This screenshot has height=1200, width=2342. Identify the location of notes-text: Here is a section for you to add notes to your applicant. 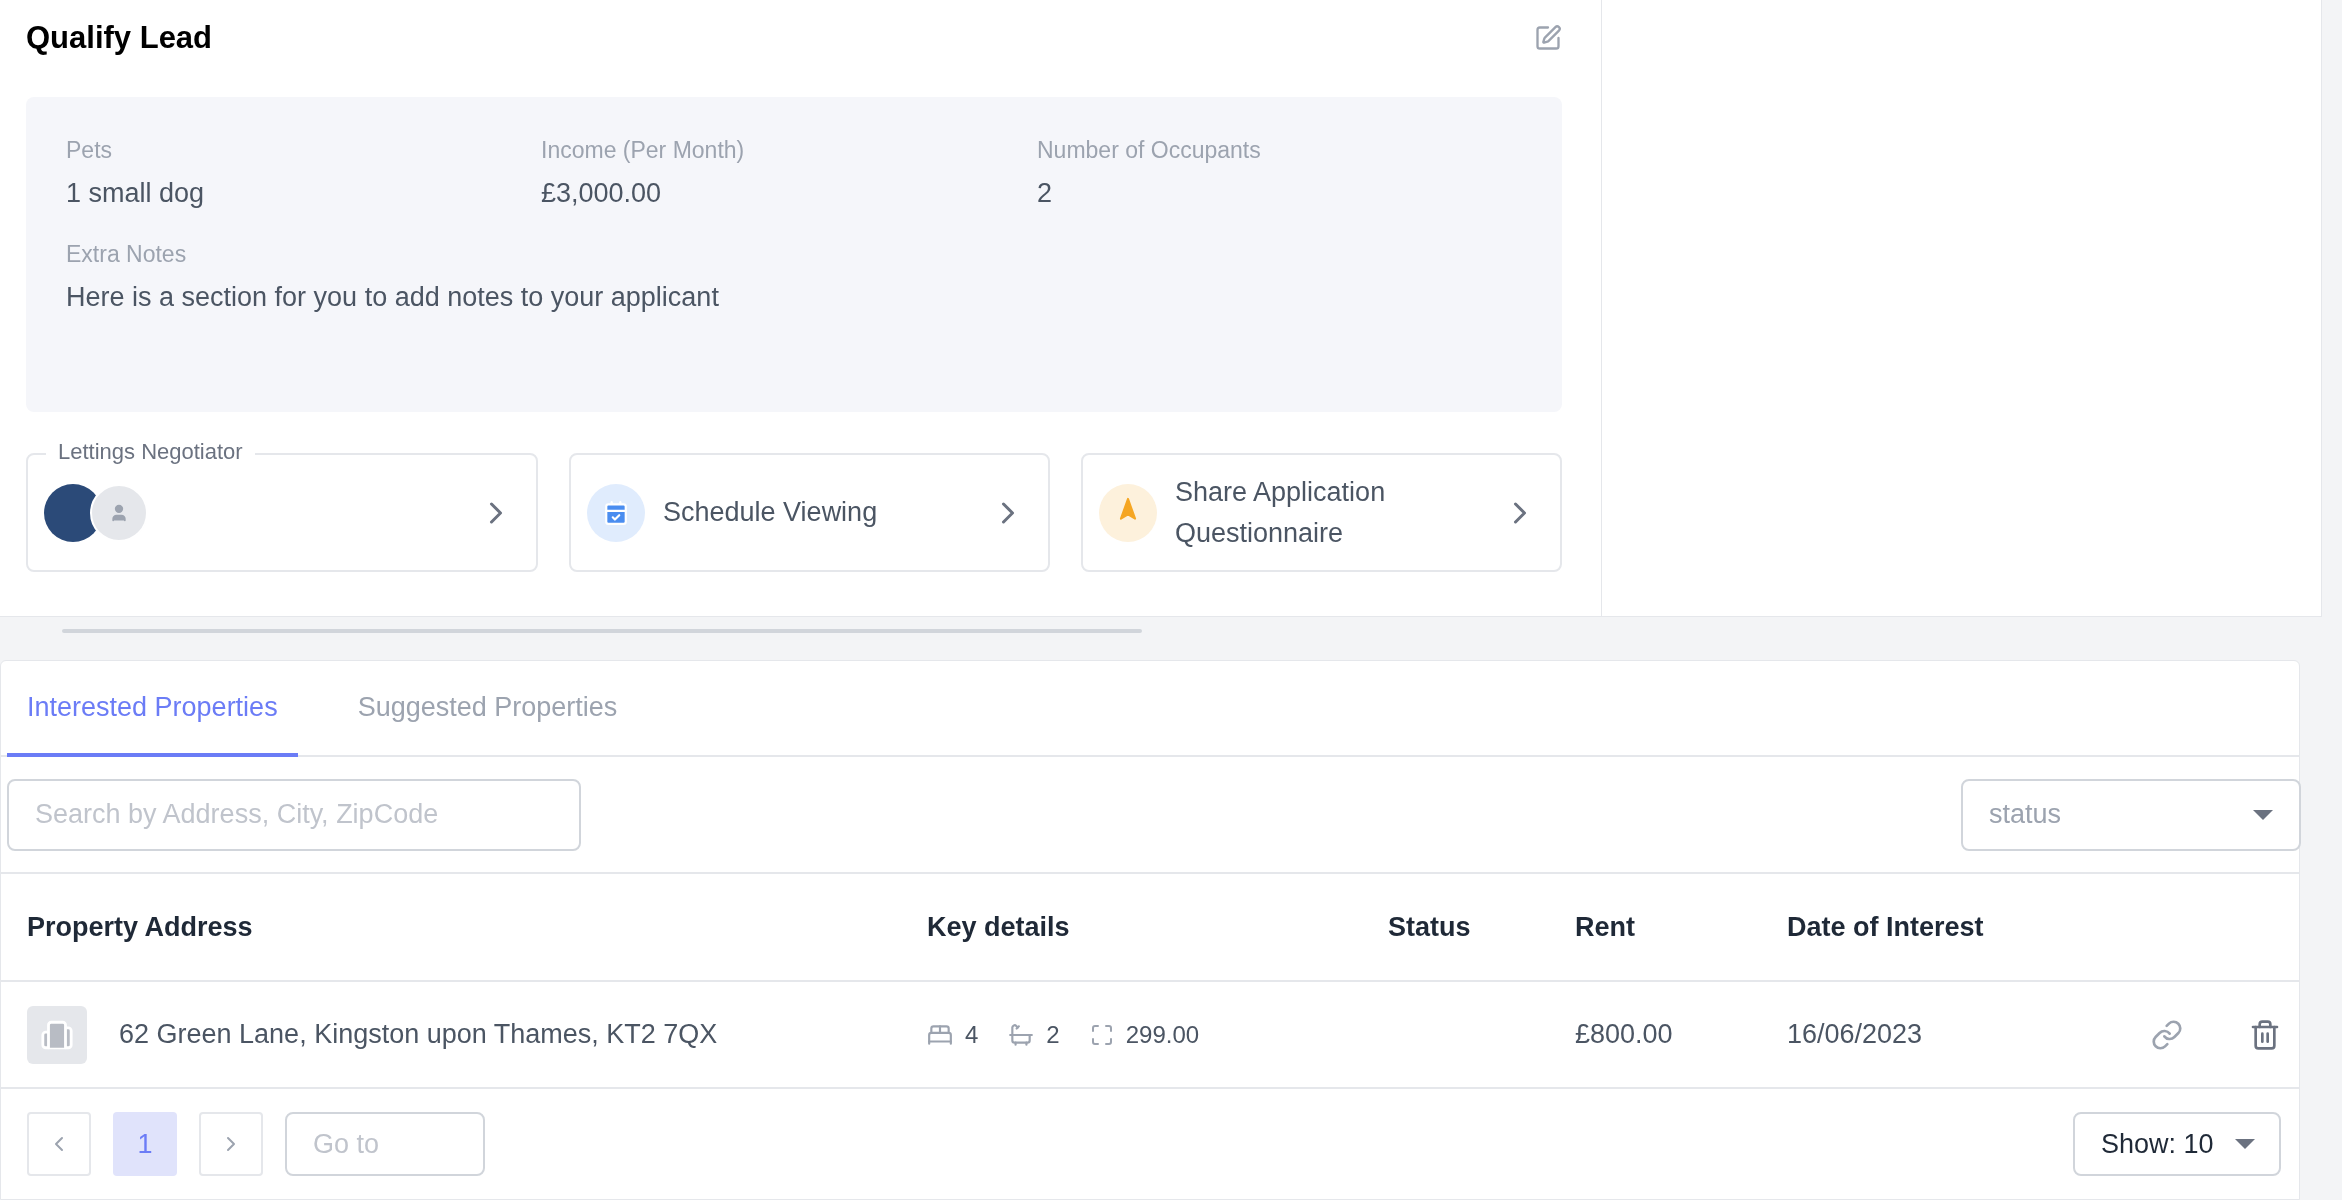
(393, 297).